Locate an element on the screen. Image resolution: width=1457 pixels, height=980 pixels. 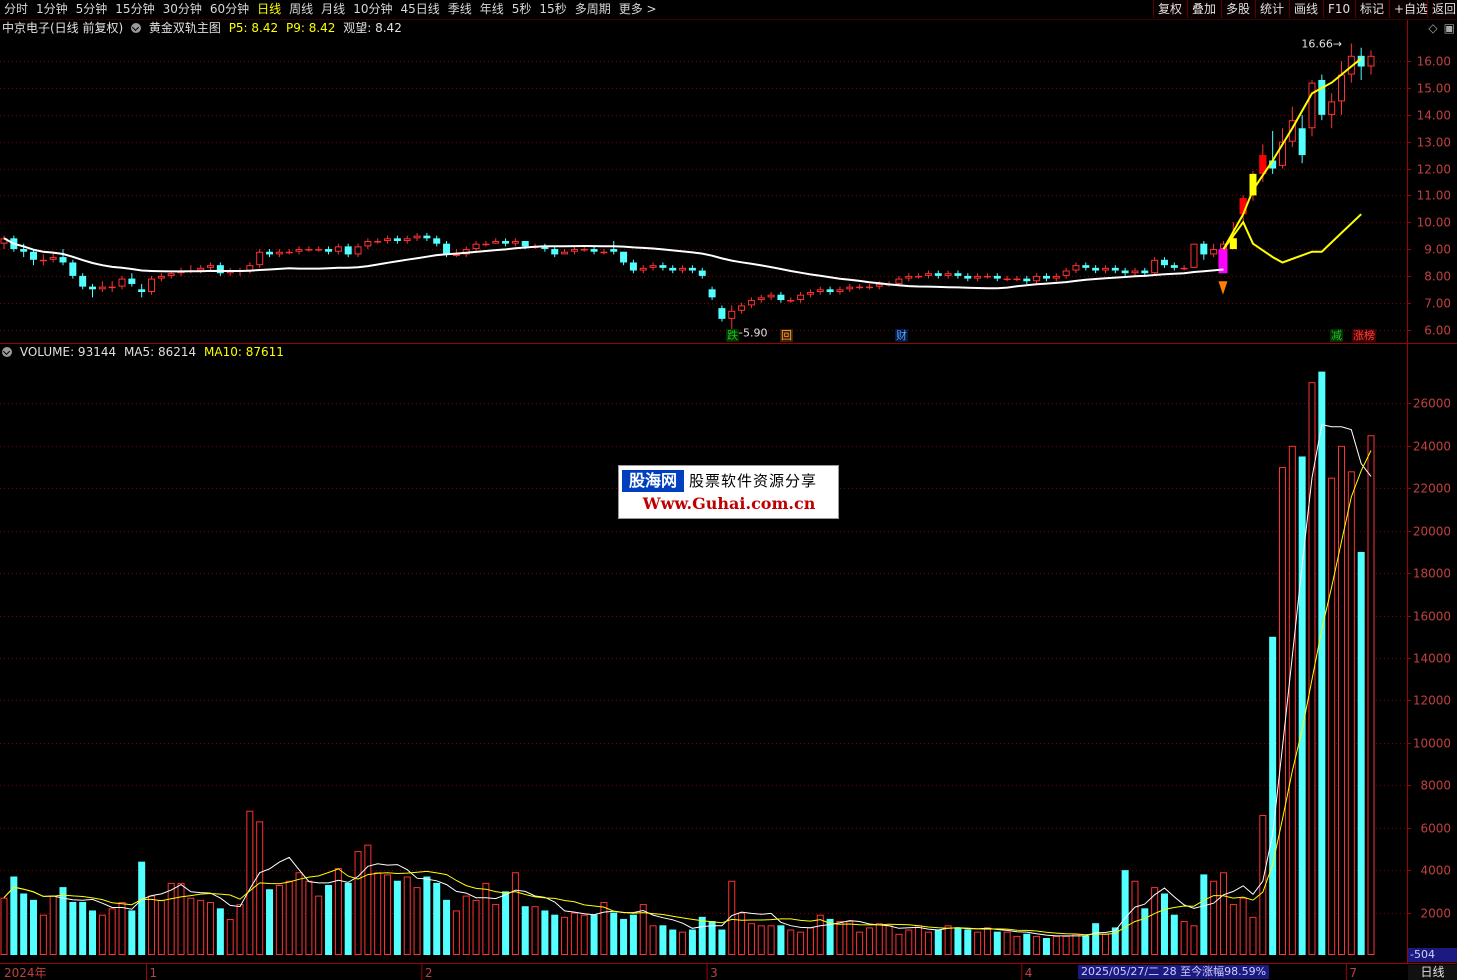
toolbar-button-5: F10 is located at coordinates (1339, 9).